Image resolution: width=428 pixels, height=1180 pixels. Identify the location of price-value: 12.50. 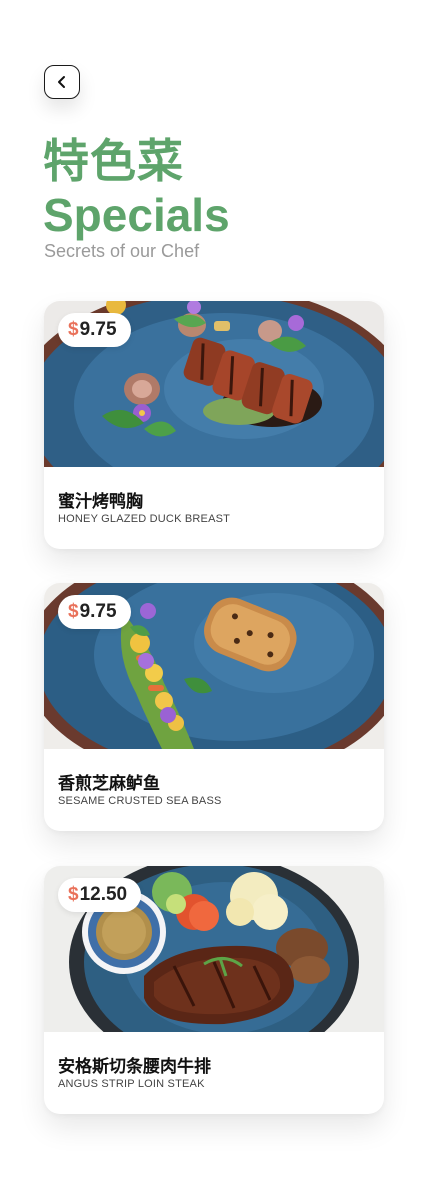
(103, 894).